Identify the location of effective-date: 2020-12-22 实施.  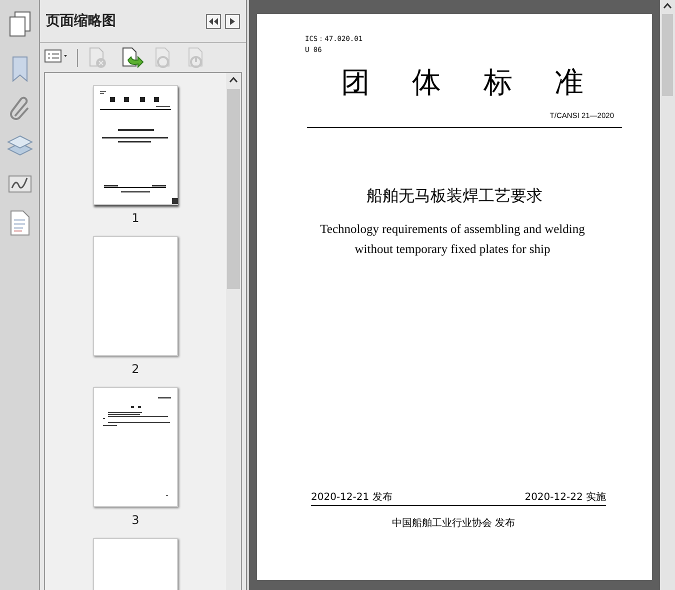
(565, 497).